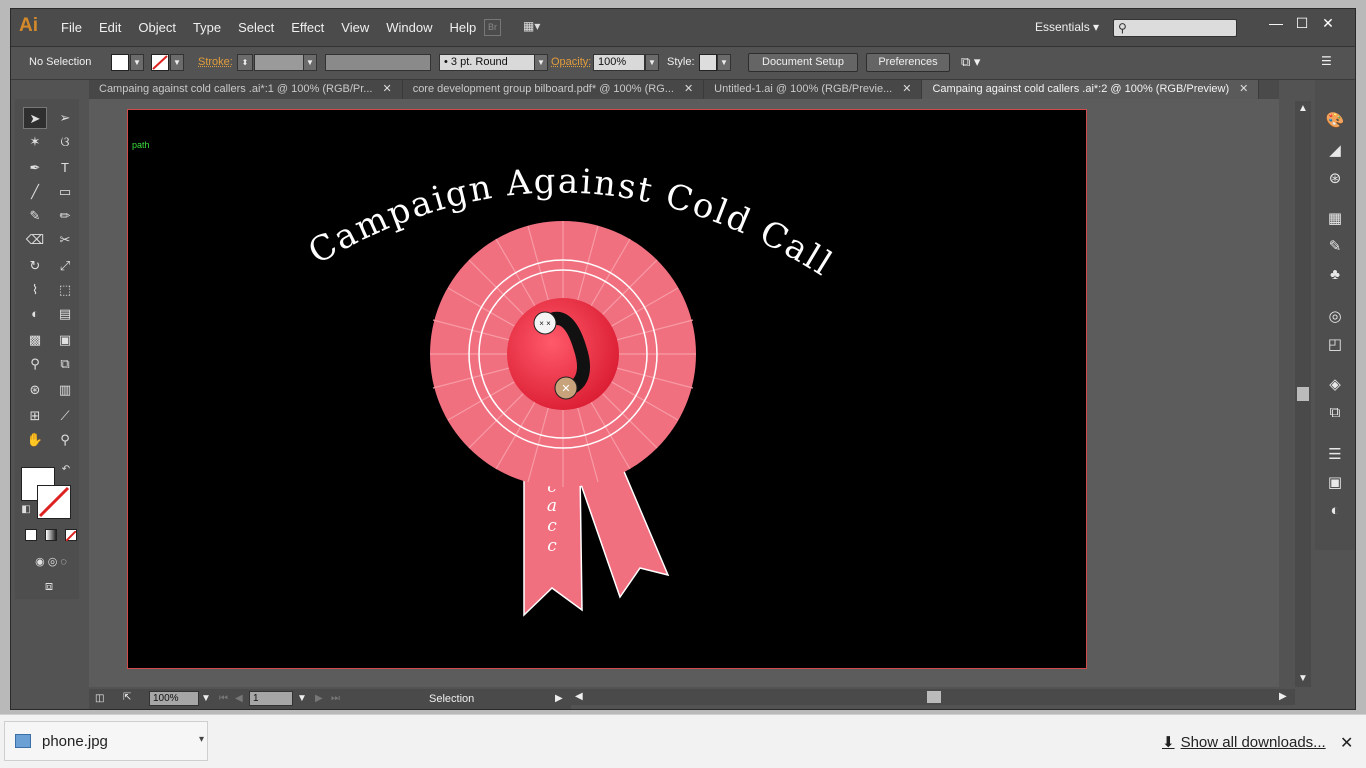 The width and height of the screenshot is (1366, 768). I want to click on drawing-modes-icon: ◉ ◎ ◌, so click(51, 562).